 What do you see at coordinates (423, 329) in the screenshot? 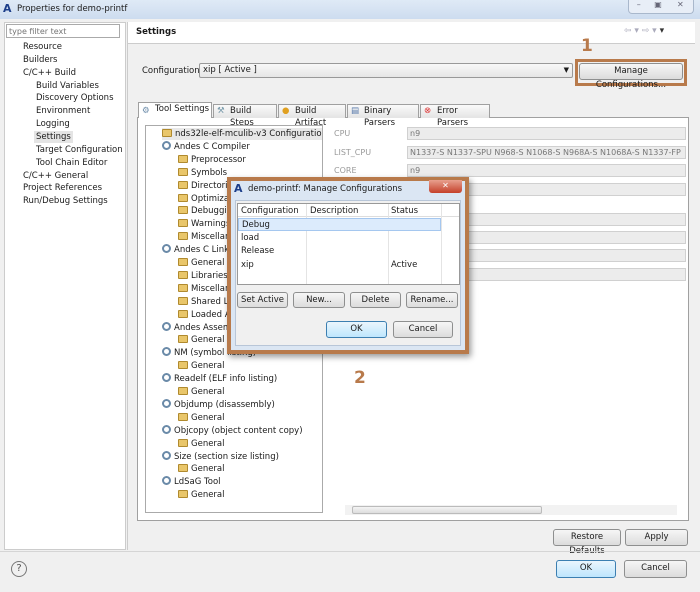
I see `dialog-cancel-button: Cancel` at bounding box center [423, 329].